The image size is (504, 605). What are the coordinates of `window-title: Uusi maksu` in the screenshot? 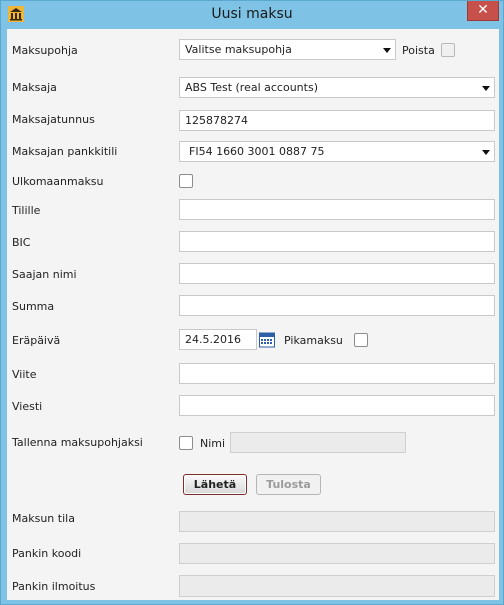 It's located at (252, 14).